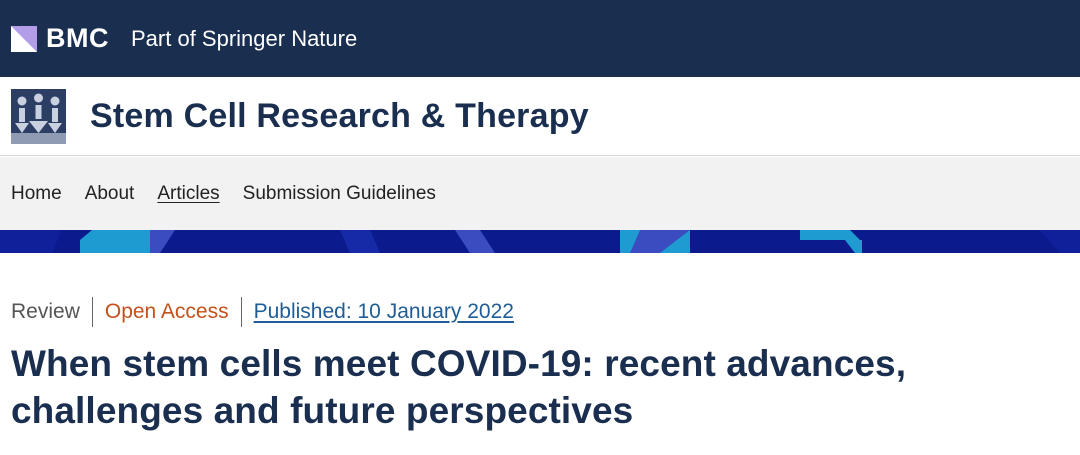 The width and height of the screenshot is (1080, 455). I want to click on open-access-label: Open Access, so click(166, 311).